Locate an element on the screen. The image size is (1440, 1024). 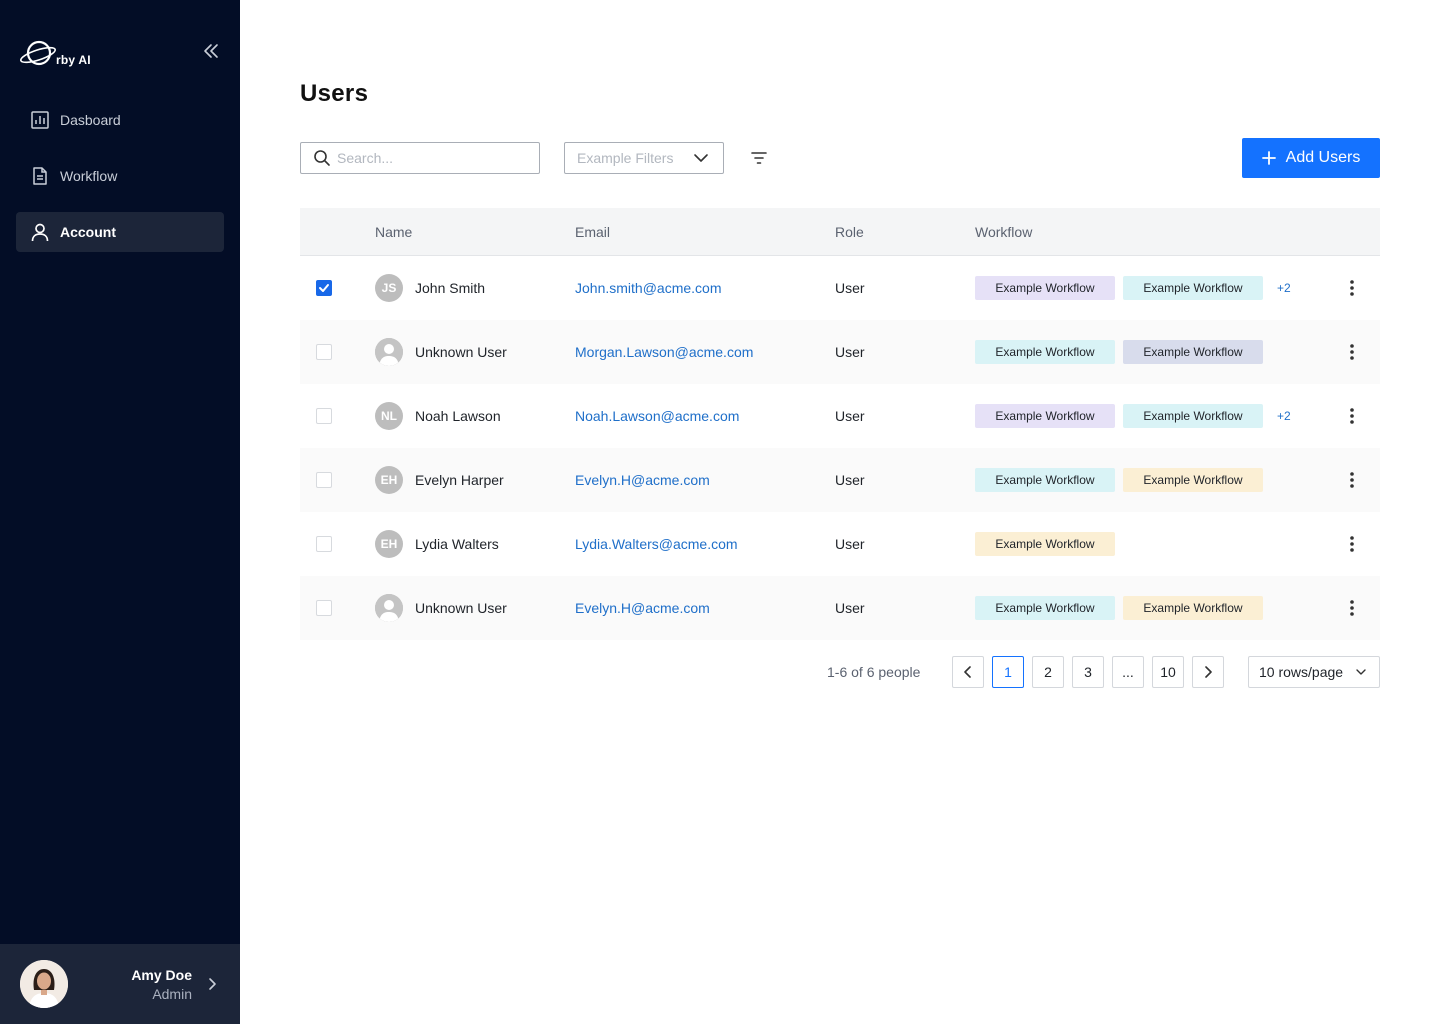
document-icon is located at coordinates (40, 176).